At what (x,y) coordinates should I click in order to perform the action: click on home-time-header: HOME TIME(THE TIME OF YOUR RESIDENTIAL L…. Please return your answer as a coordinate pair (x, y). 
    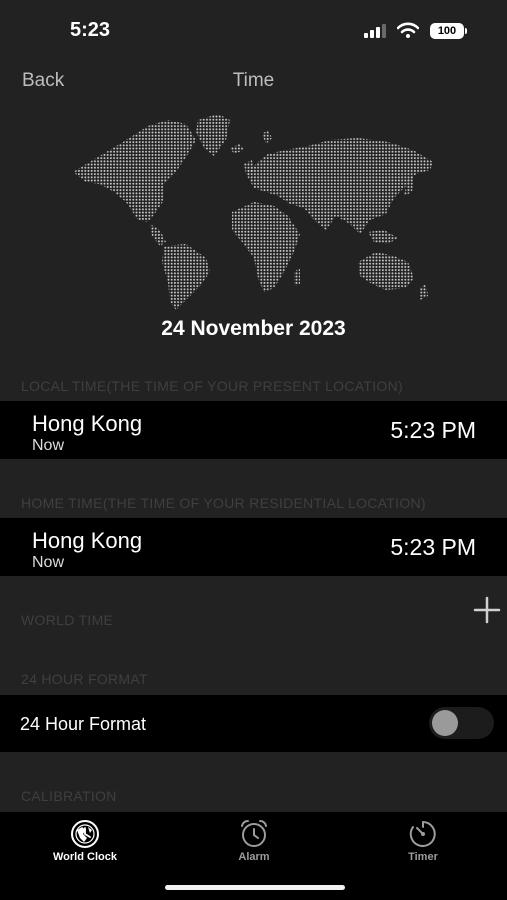
    Looking at the image, I should click on (223, 503).